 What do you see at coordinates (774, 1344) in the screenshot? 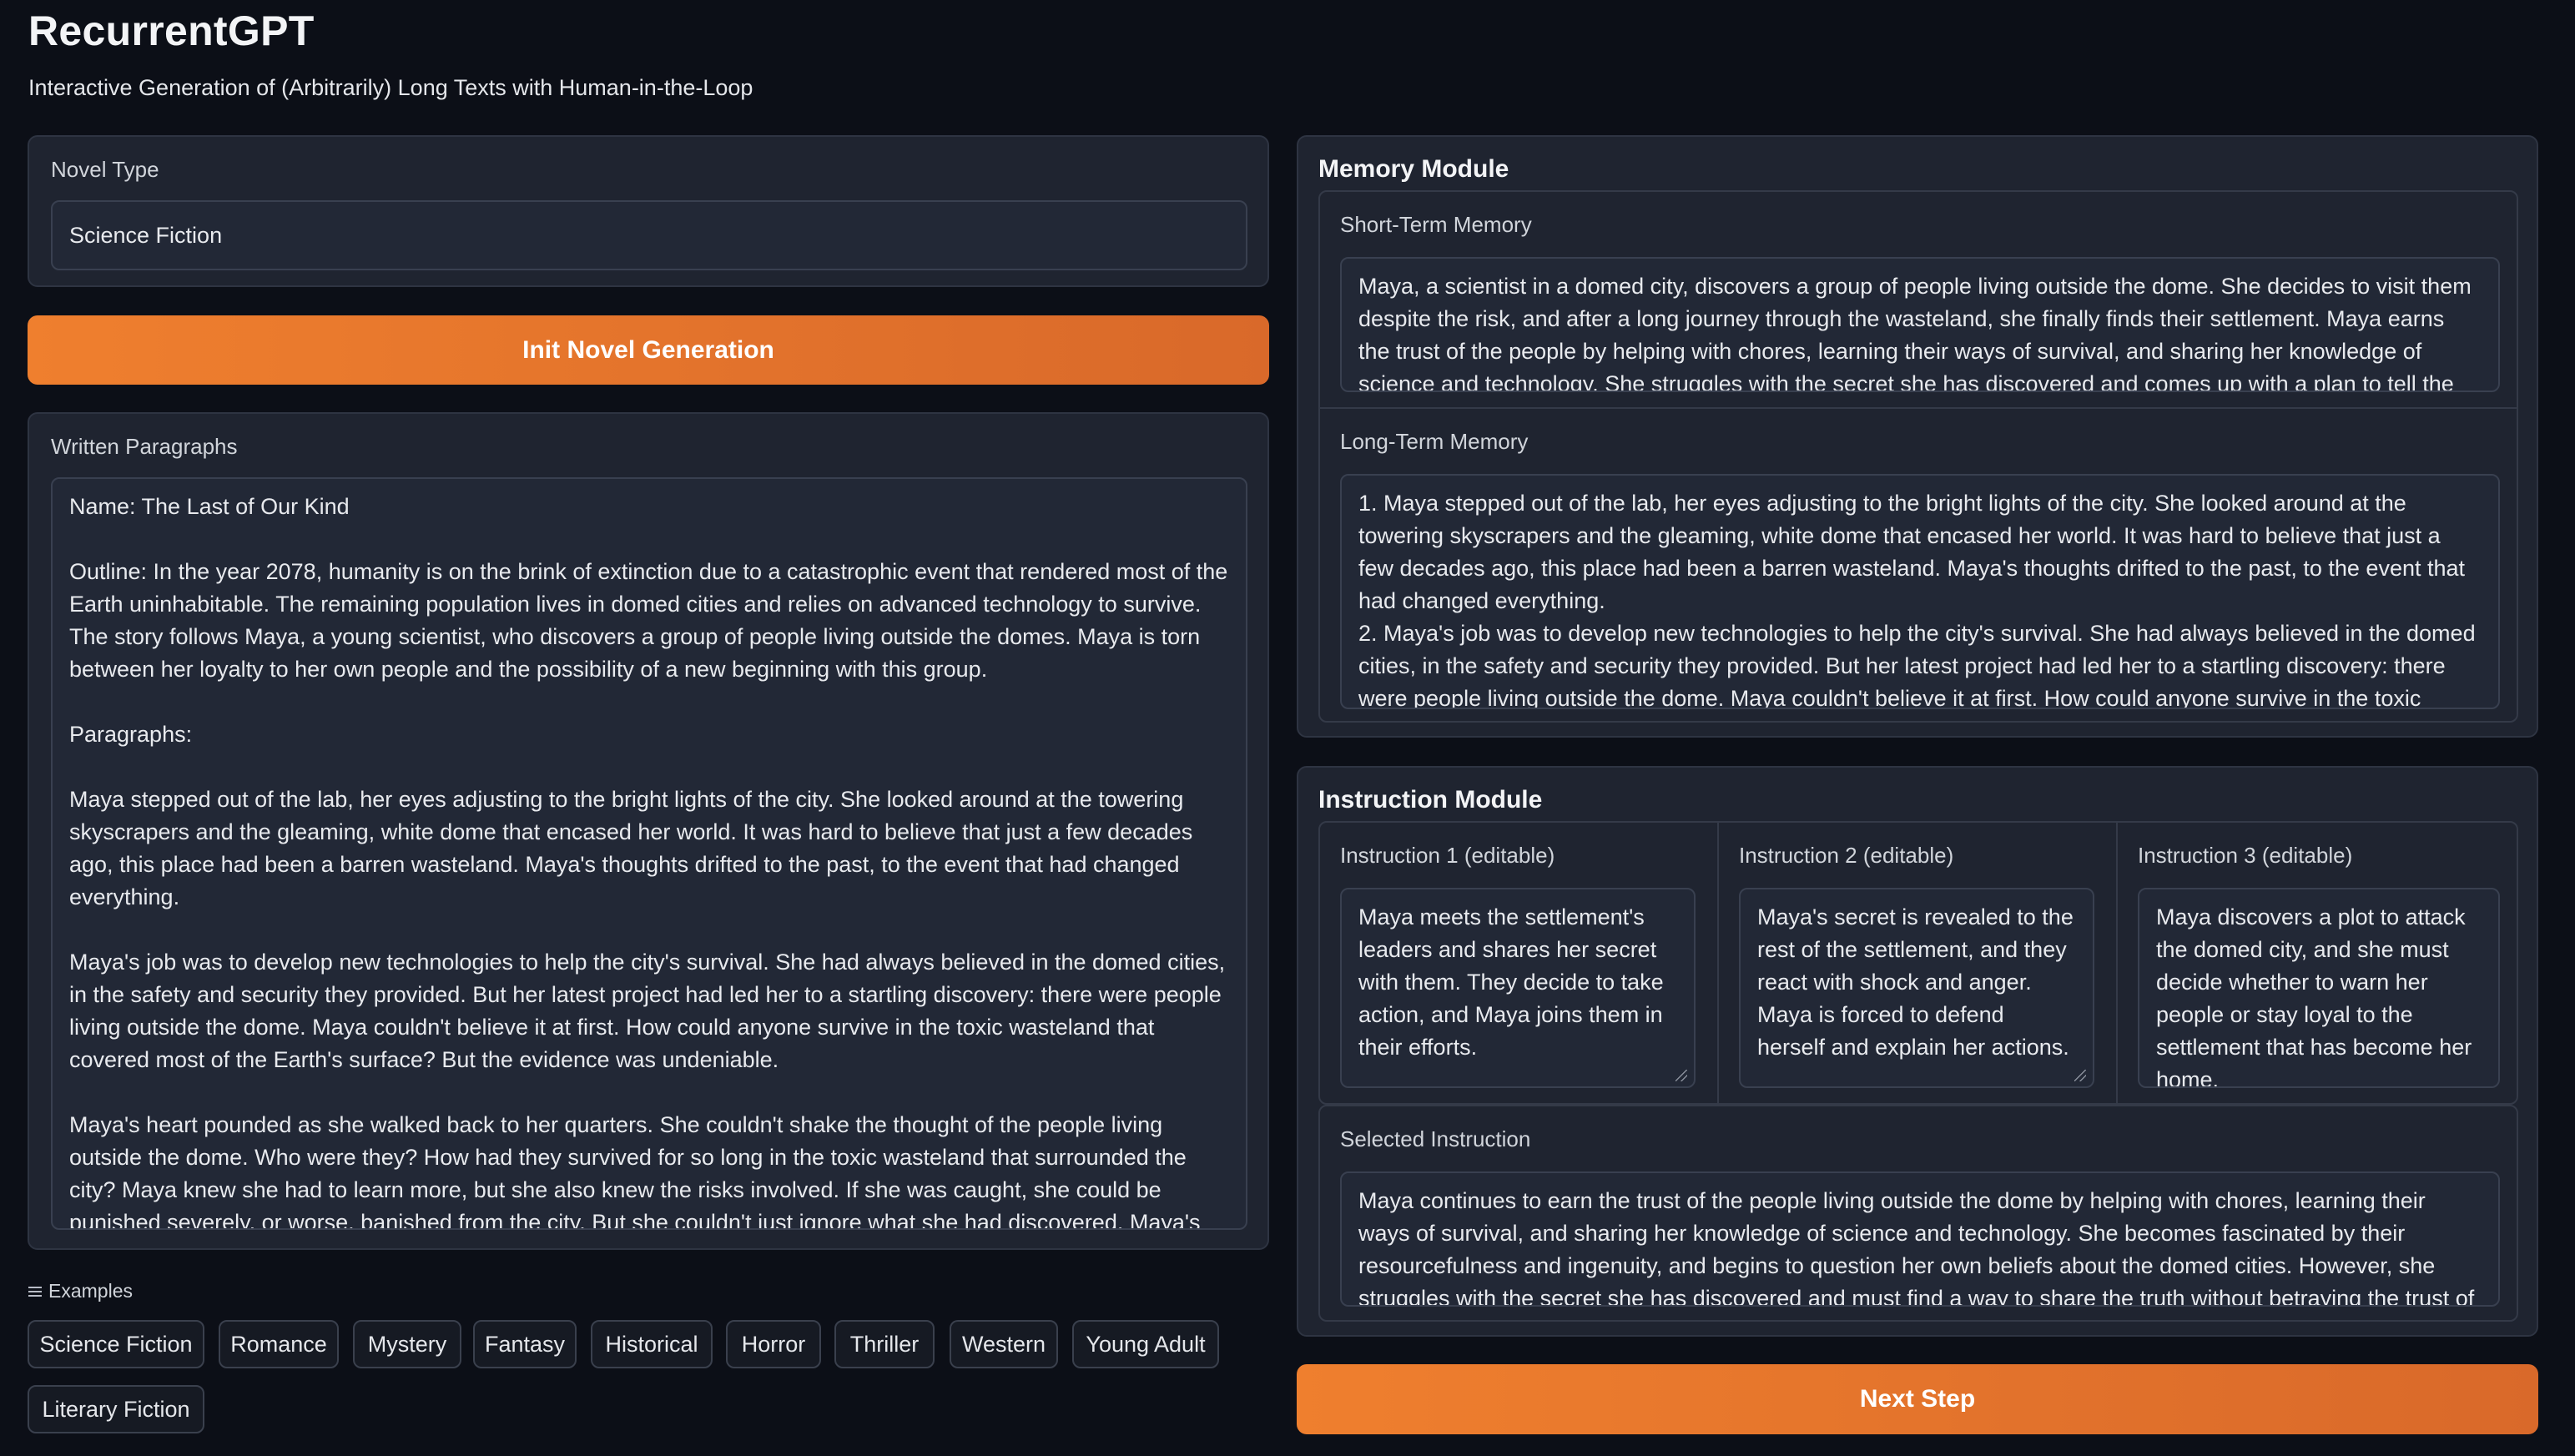
I see `example-chip-horror: Horror` at bounding box center [774, 1344].